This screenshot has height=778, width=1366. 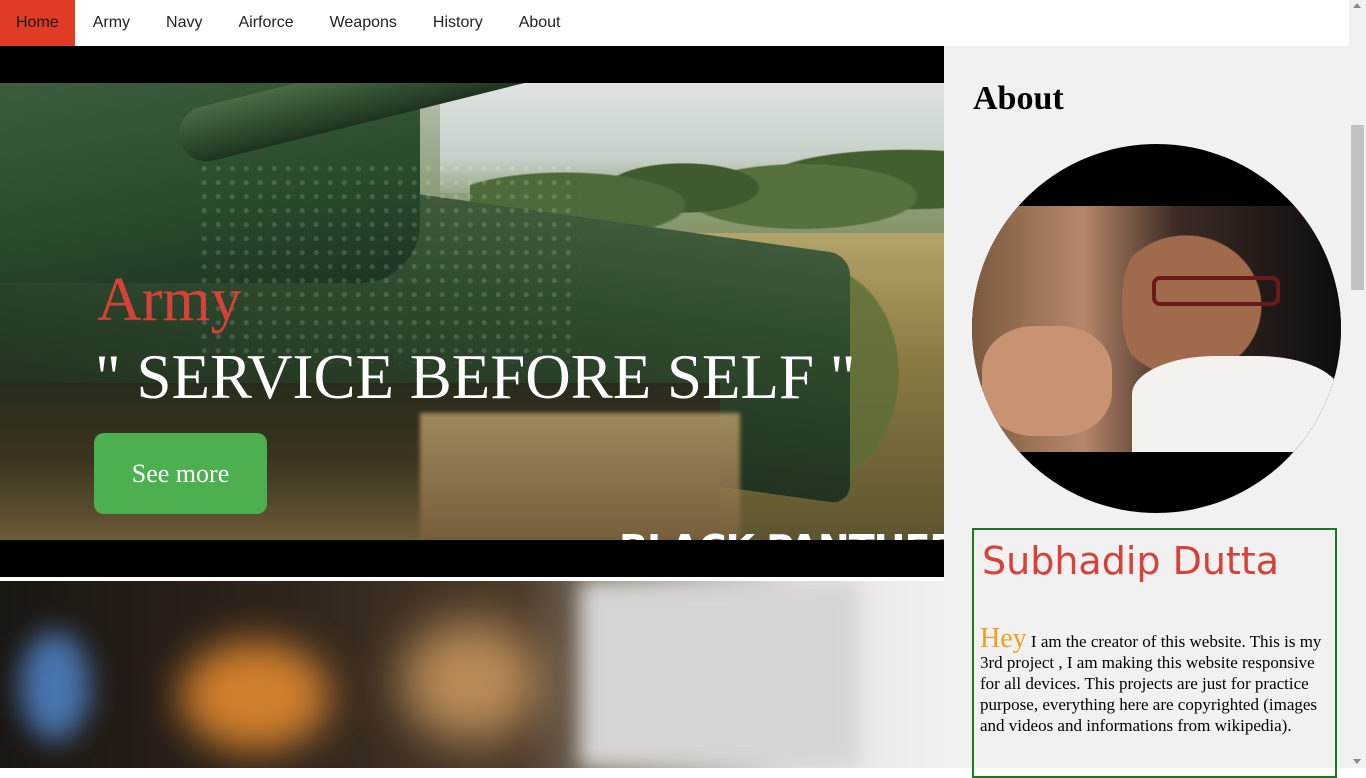 What do you see at coordinates (1357, 761) in the screenshot?
I see `scroll-down-arrow-icon` at bounding box center [1357, 761].